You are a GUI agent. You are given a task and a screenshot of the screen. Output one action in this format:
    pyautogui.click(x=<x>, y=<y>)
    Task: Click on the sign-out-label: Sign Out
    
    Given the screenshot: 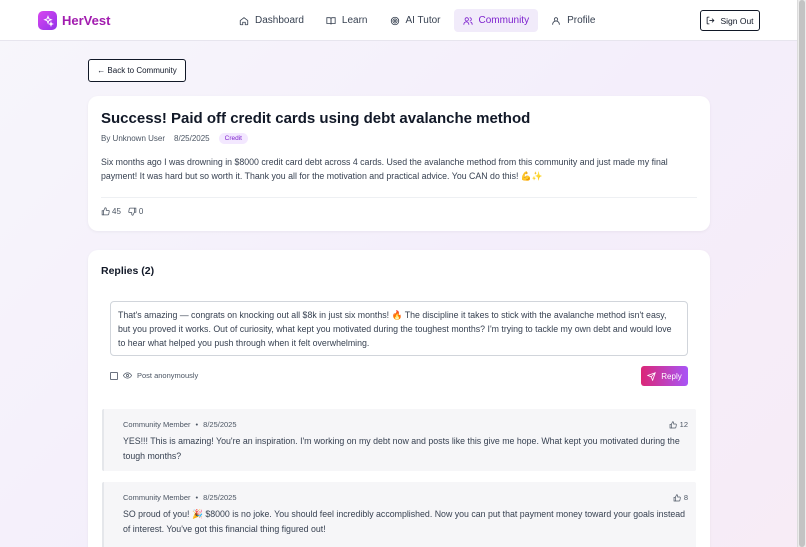 What is the action you would take?
    pyautogui.click(x=737, y=20)
    